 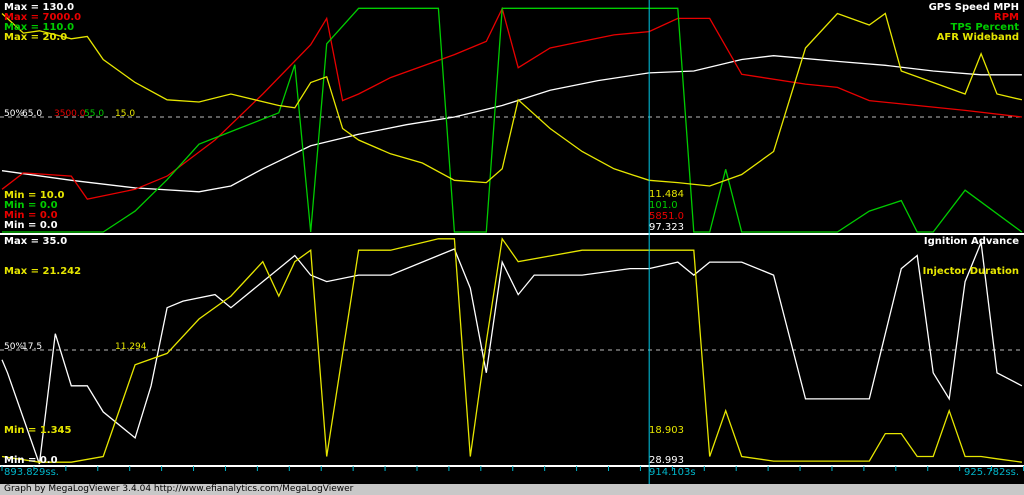 I want to click on cursor-value-speed: 97.323, so click(x=666, y=227).